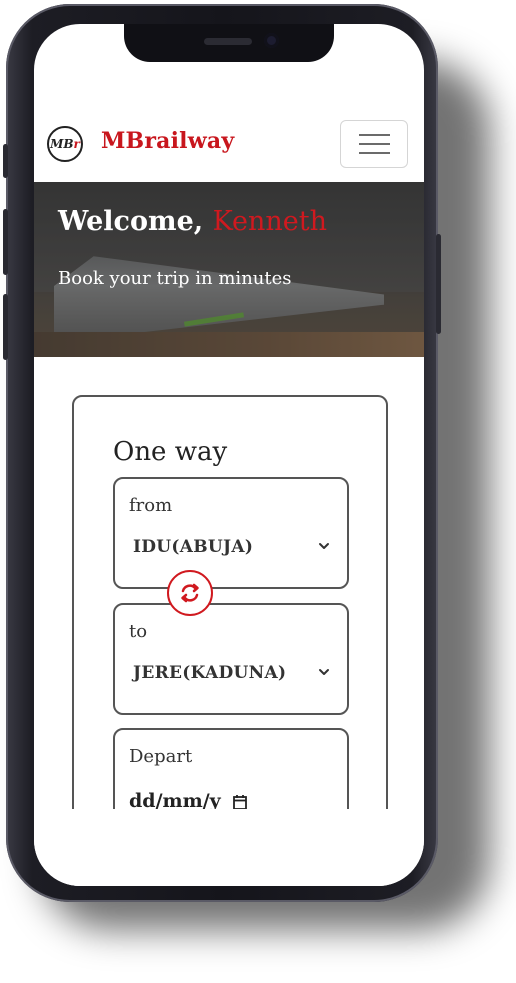 This screenshot has width=516, height=983. Describe the element at coordinates (374, 144) in the screenshot. I see `menu-toggle-button` at that location.